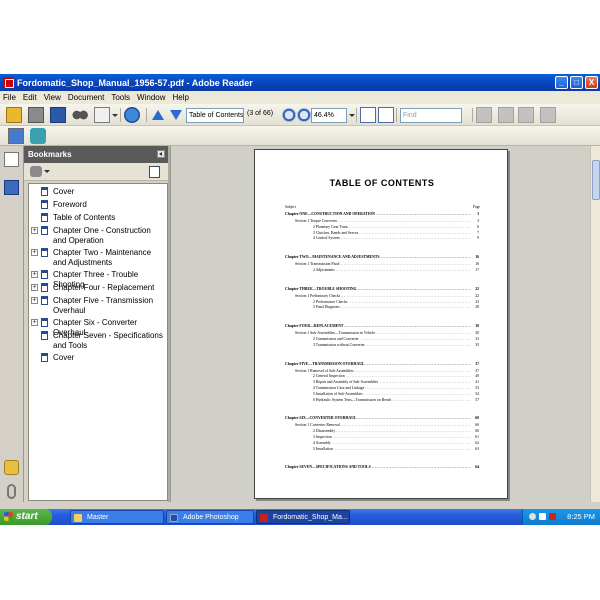  Describe the element at coordinates (52, 97) in the screenshot. I see `menu-view: View` at that location.